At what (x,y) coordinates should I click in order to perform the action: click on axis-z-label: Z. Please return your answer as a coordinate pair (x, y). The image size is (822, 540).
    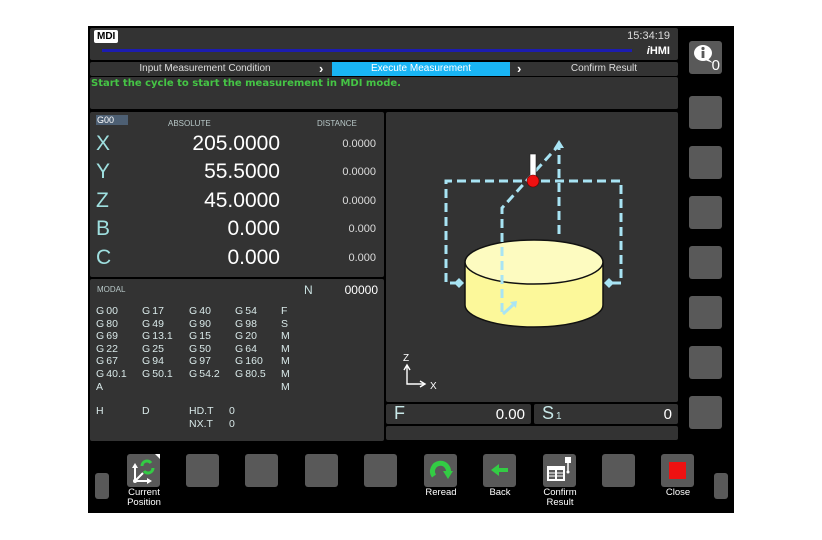
    Looking at the image, I should click on (406, 358).